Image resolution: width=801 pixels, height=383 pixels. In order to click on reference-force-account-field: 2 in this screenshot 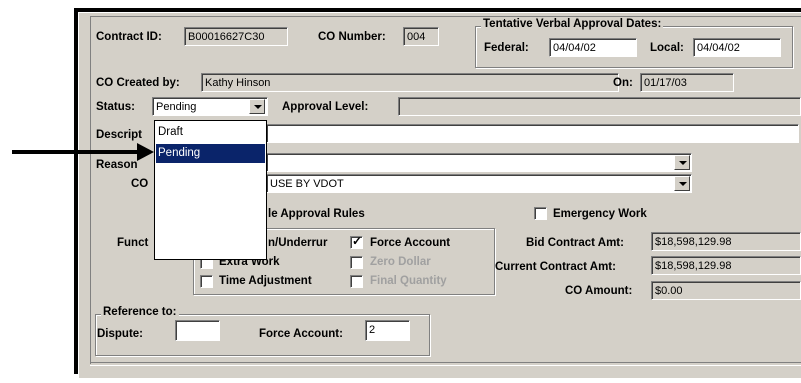, I will do `click(387, 330)`.